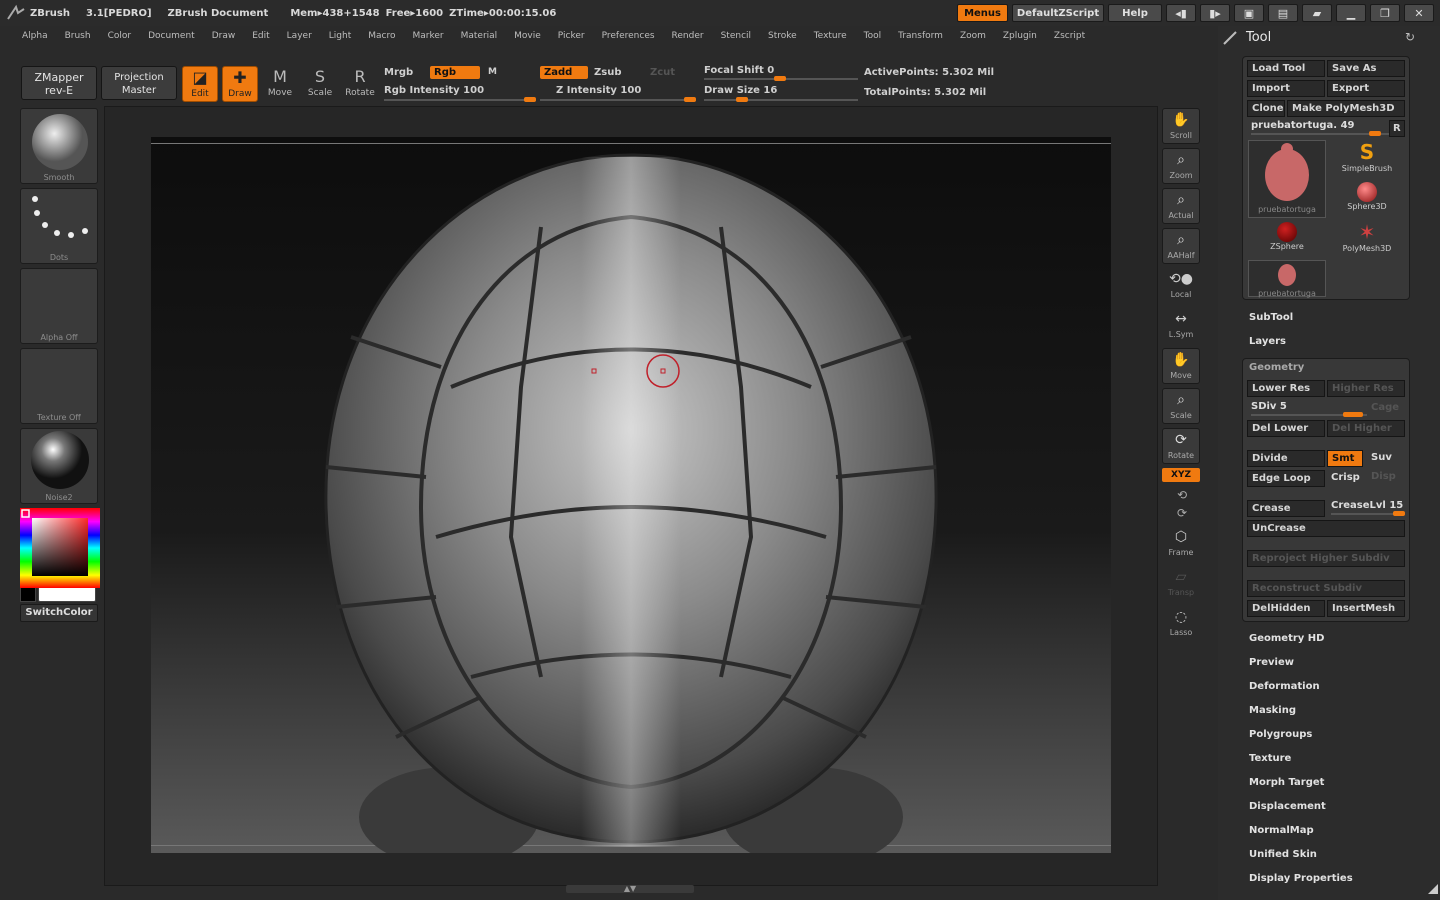 The image size is (1440, 900). What do you see at coordinates (59, 226) in the screenshot?
I see `stroke-selector: Dots` at bounding box center [59, 226].